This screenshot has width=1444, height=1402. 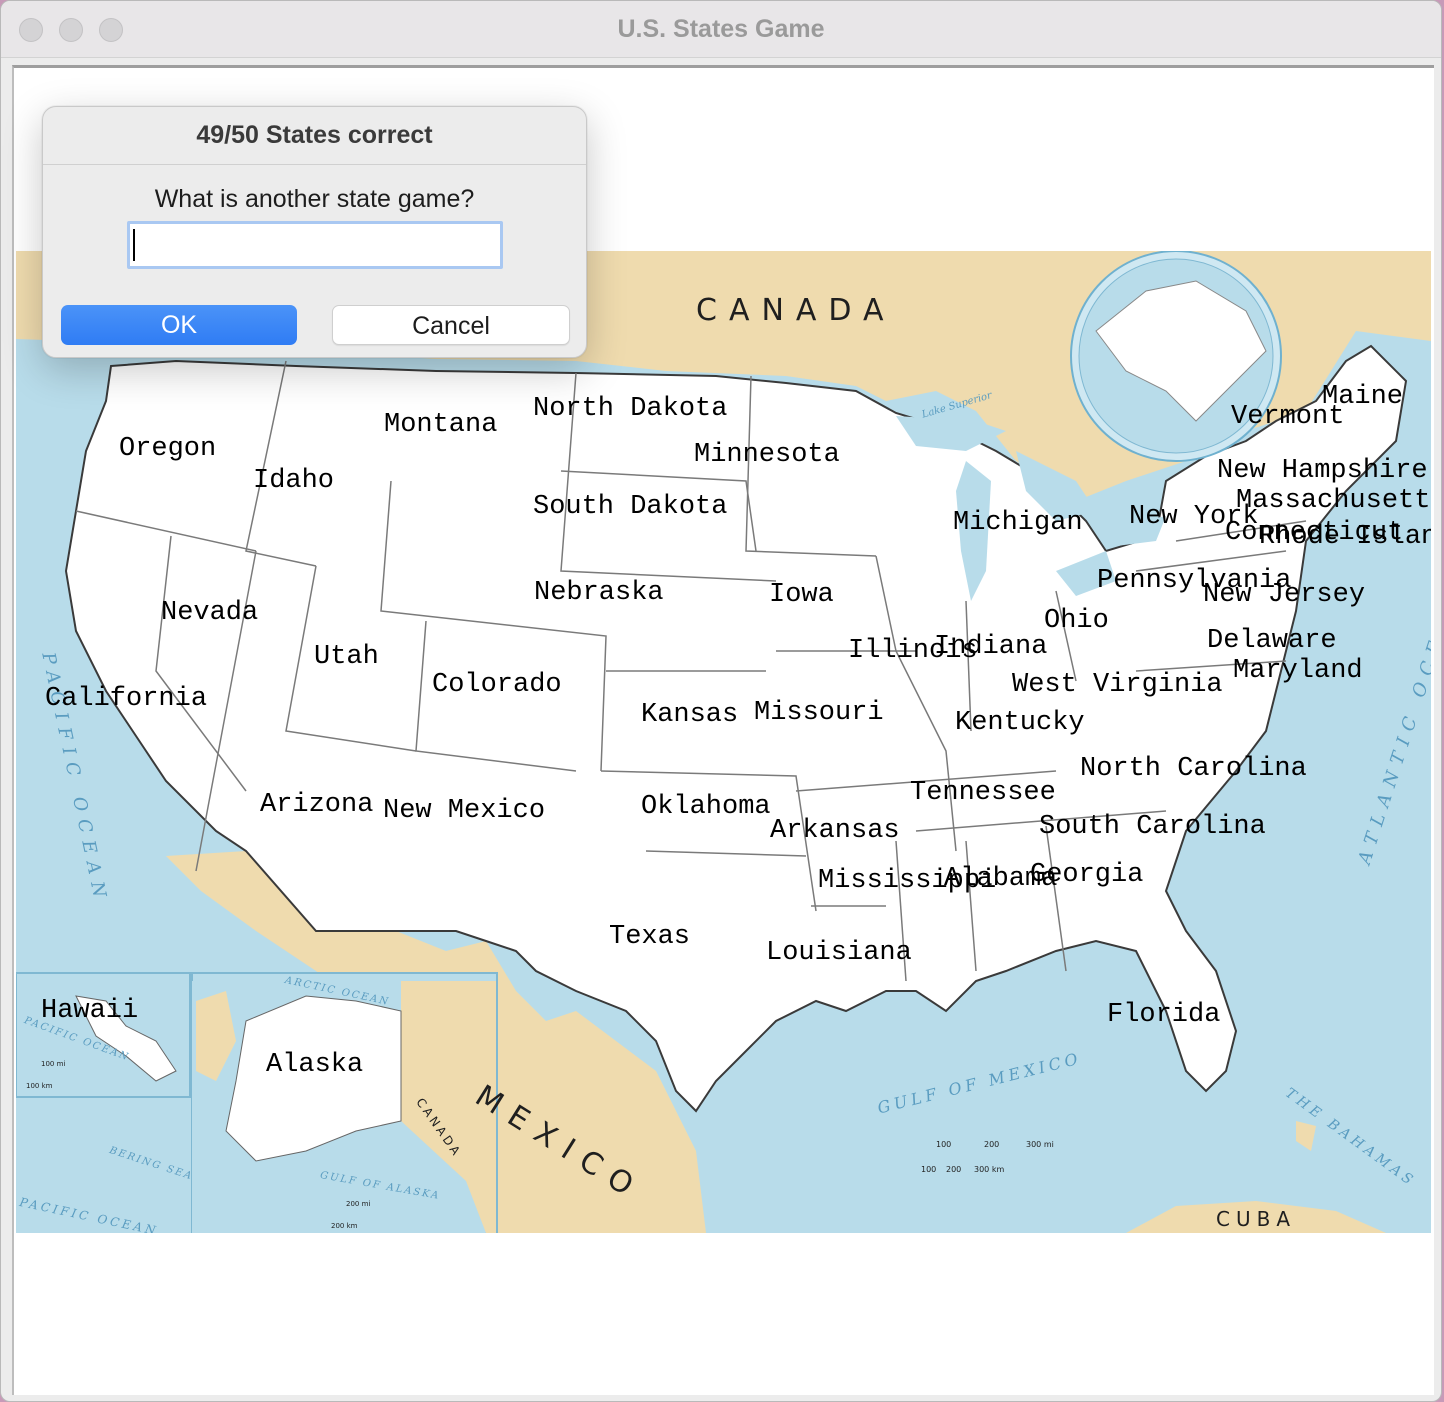 I want to click on state-label-alaska: Alaska, so click(x=315, y=1065).